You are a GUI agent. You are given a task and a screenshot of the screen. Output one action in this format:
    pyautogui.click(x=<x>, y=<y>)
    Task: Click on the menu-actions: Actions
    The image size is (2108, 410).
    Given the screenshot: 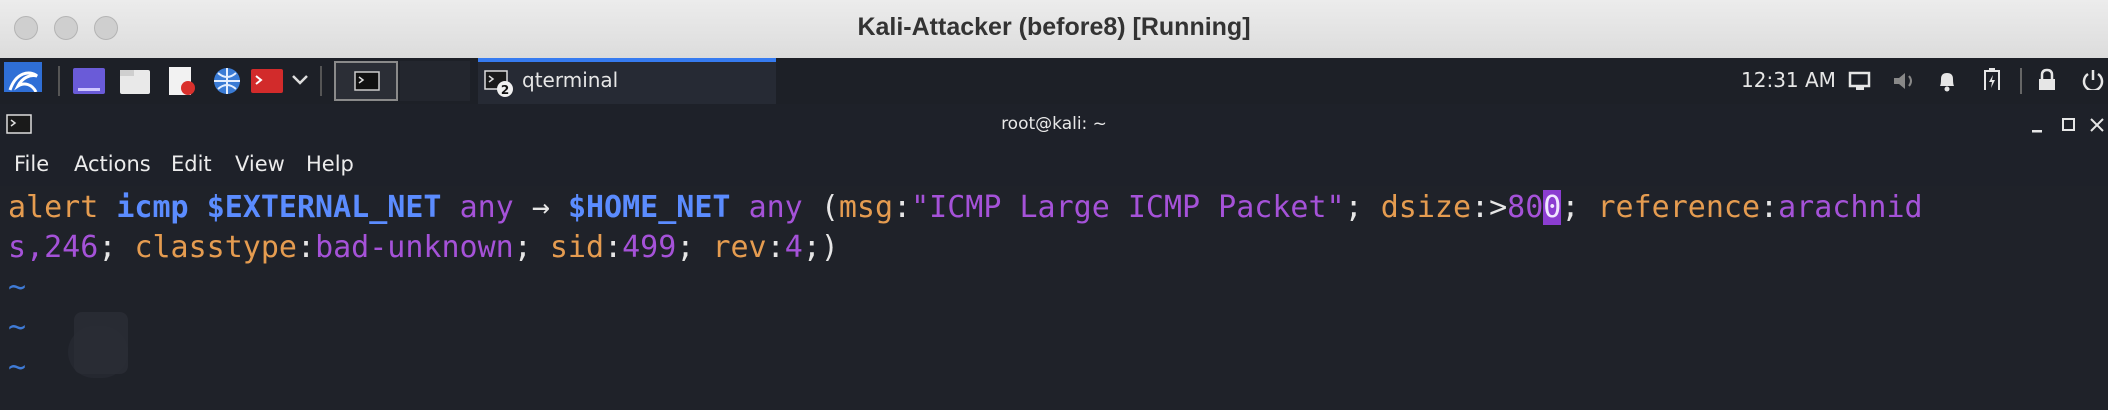 What is the action you would take?
    pyautogui.click(x=112, y=164)
    